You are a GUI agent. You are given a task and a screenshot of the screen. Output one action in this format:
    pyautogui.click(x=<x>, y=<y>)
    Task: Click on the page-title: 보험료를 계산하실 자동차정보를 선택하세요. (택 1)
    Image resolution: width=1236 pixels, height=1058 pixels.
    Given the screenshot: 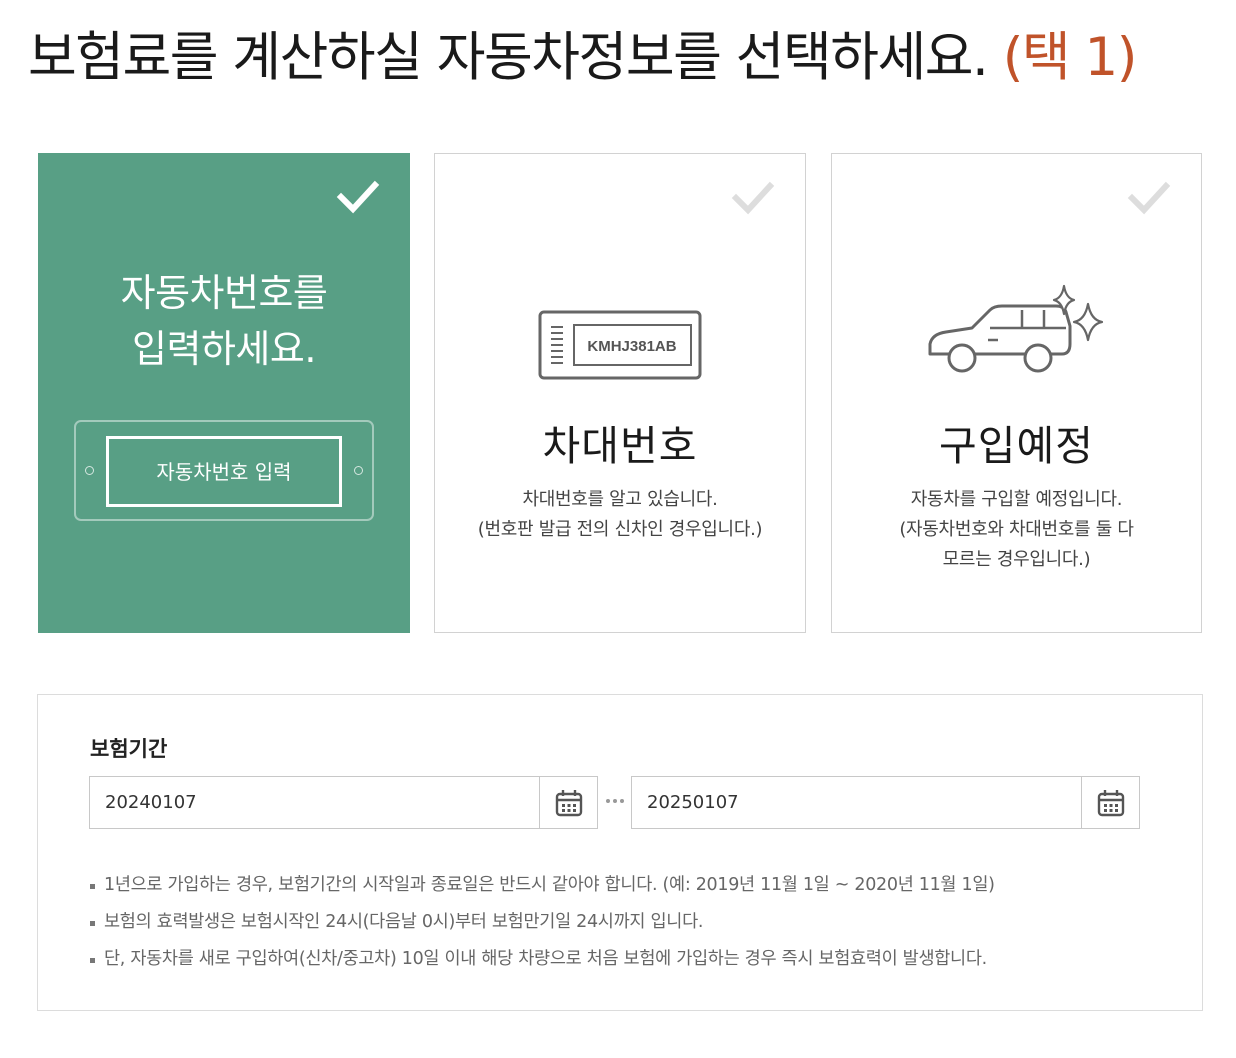 What is the action you would take?
    pyautogui.click(x=628, y=58)
    